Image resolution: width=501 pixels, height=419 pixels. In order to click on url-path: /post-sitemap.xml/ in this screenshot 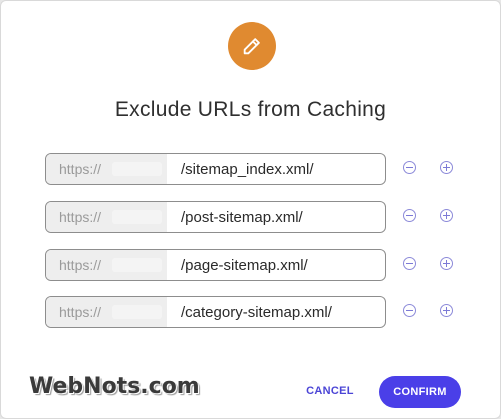, I will do `click(242, 217)`.